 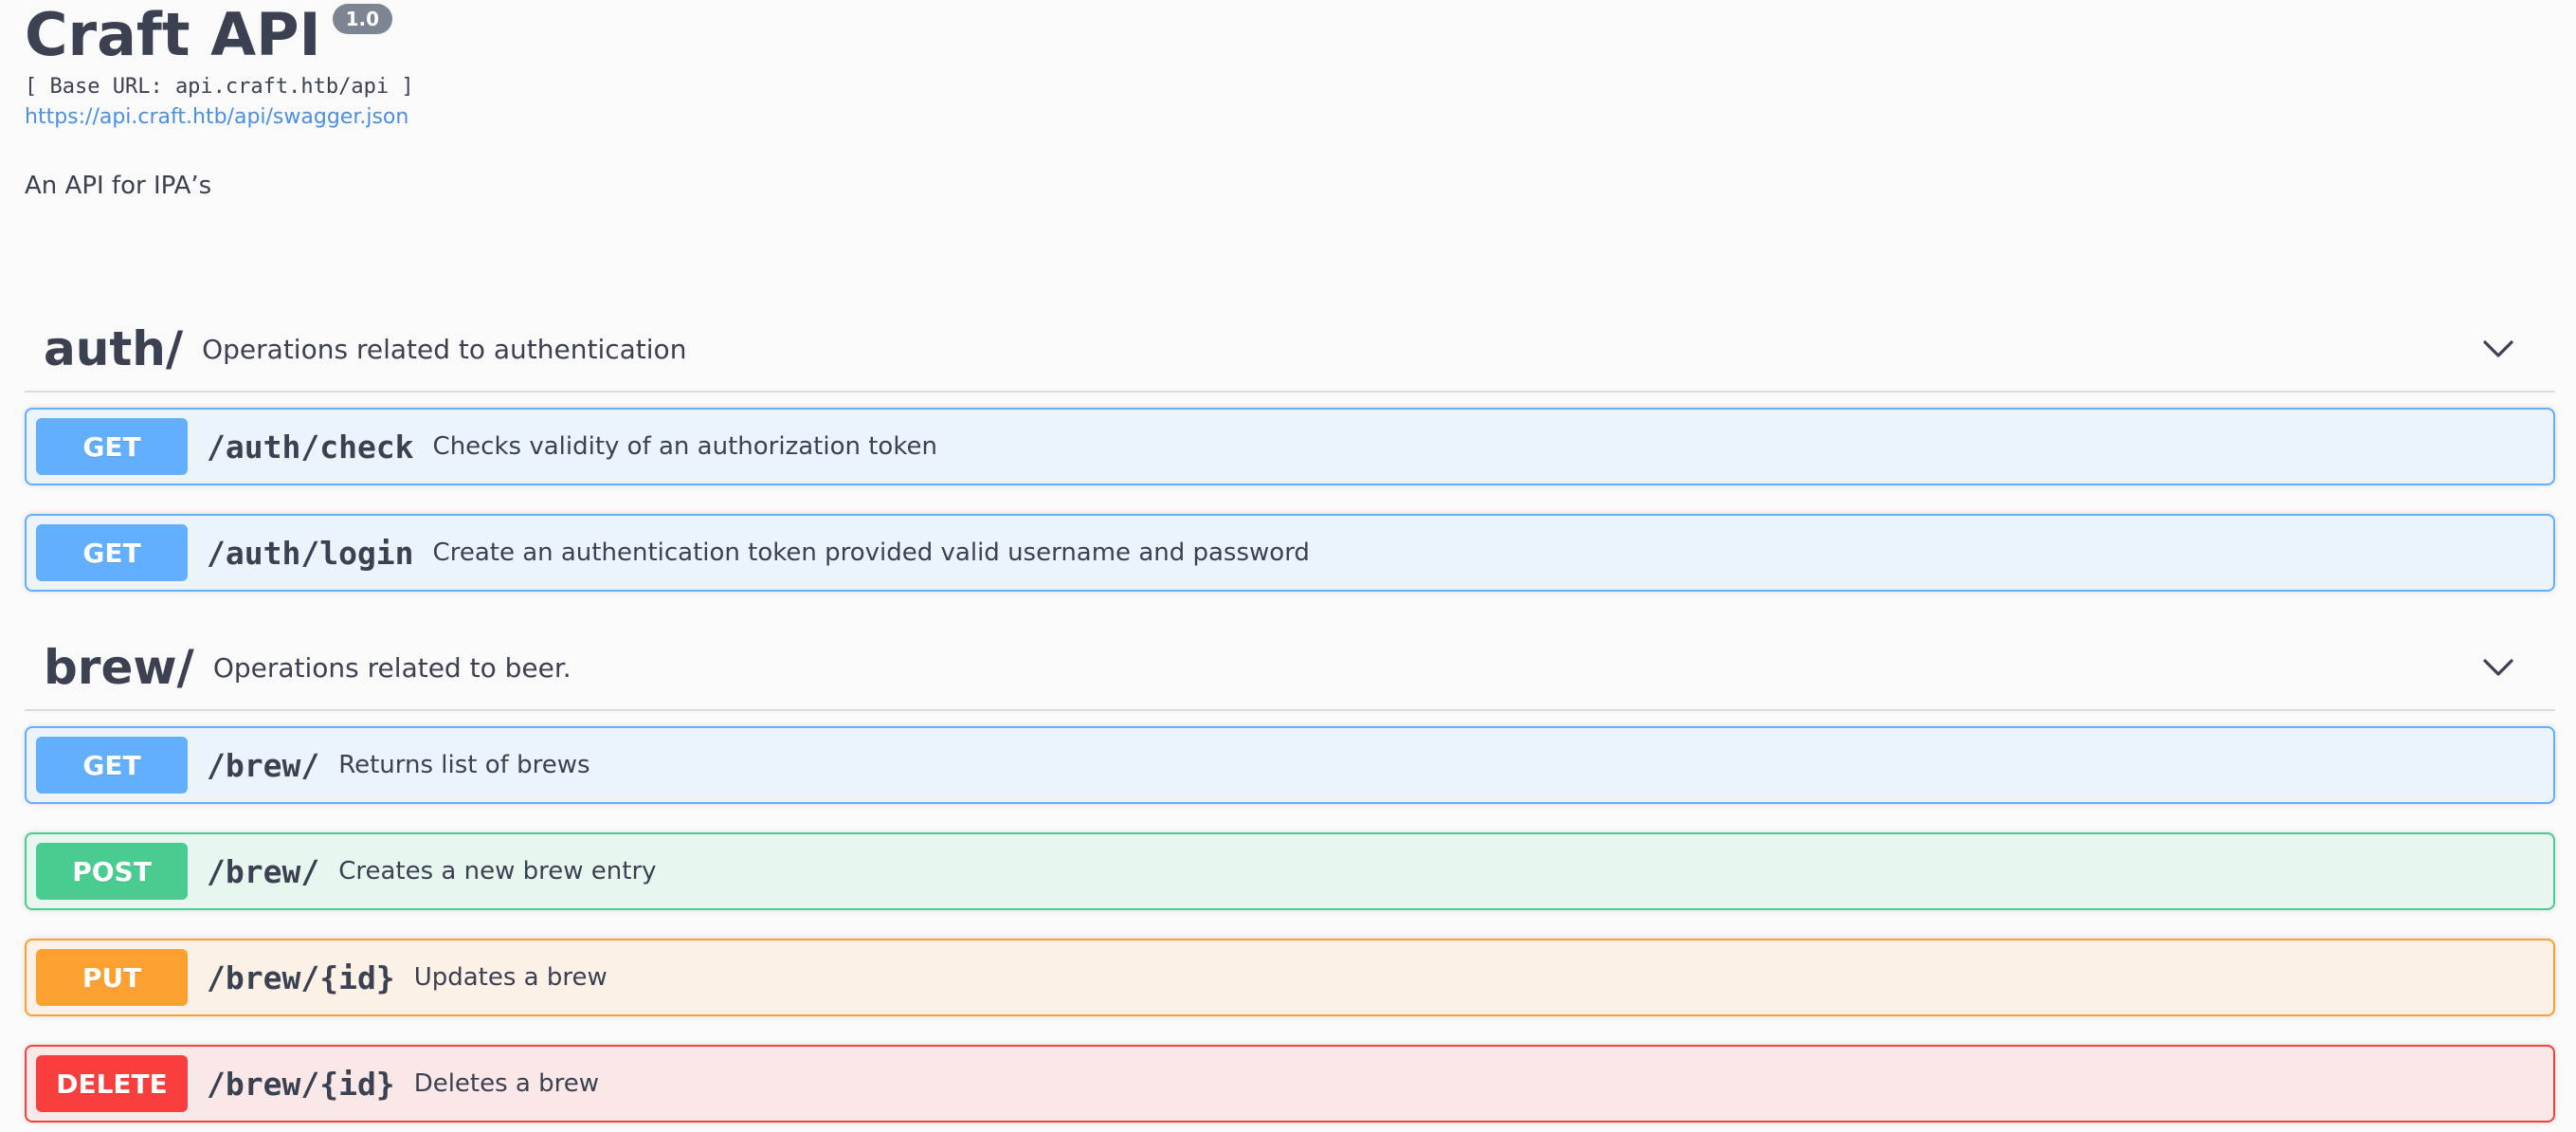 What do you see at coordinates (112, 1083) in the screenshot?
I see `method-badge: DELETE` at bounding box center [112, 1083].